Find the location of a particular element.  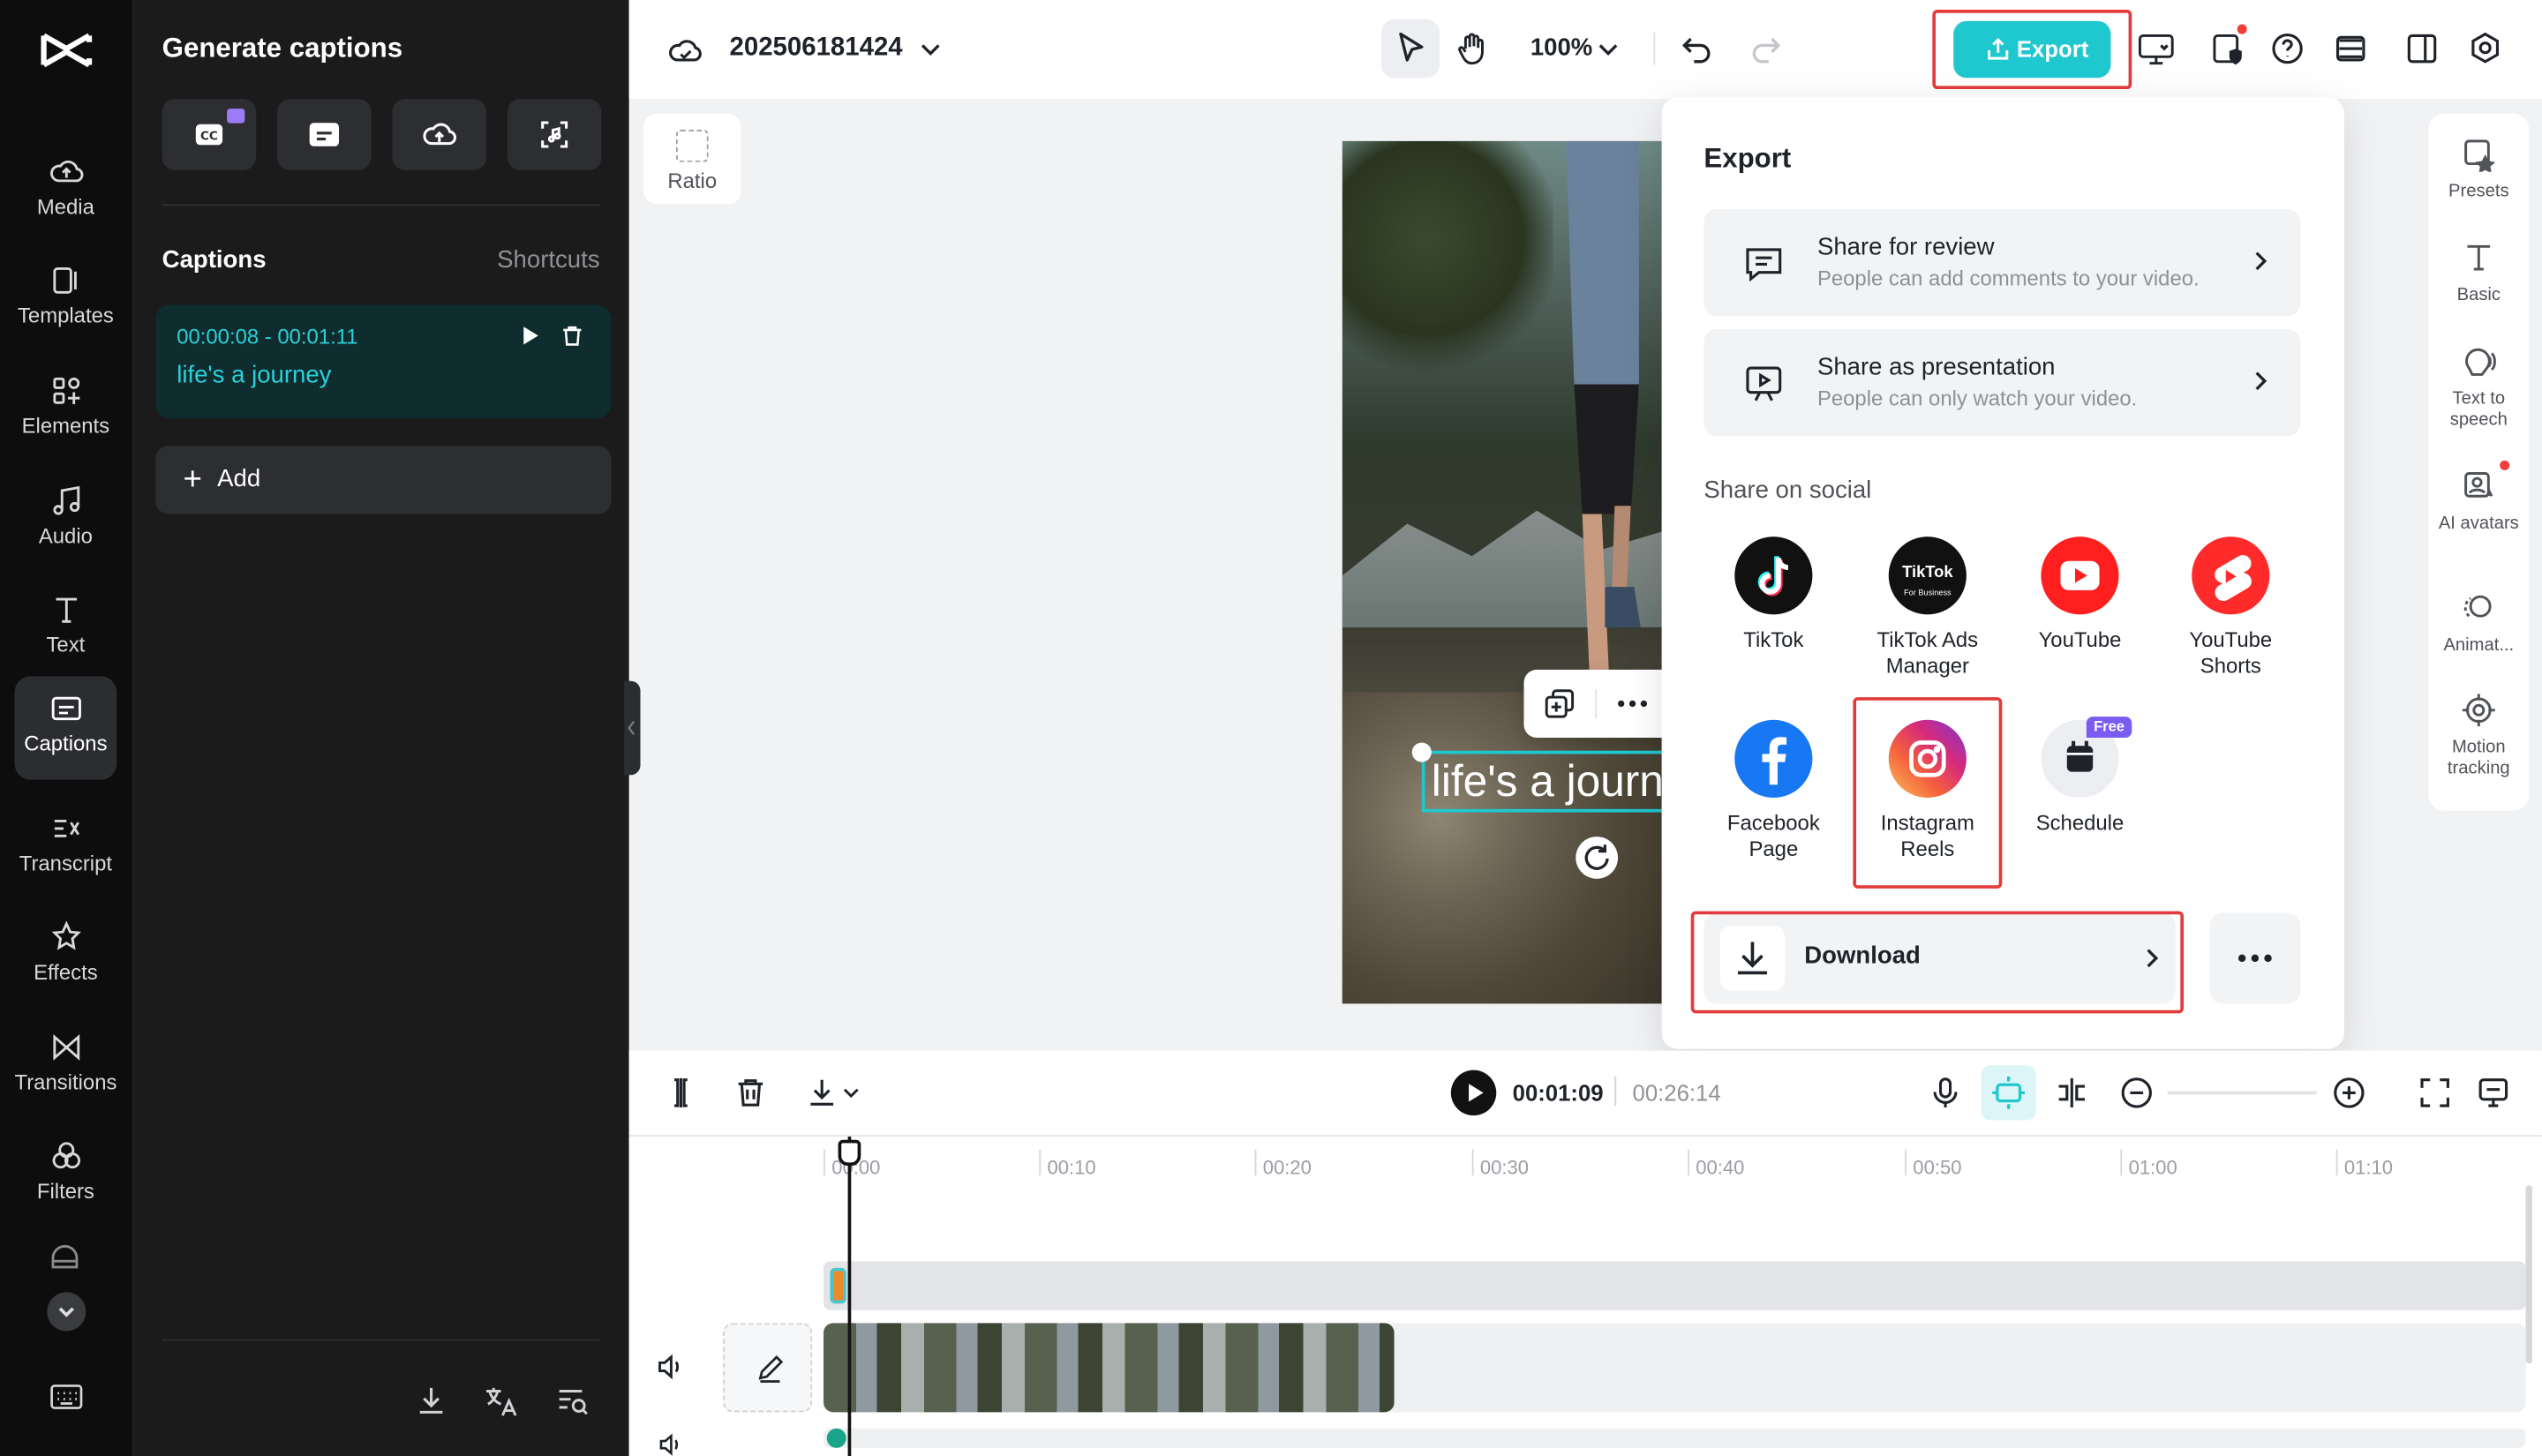

search-list-icon is located at coordinates (572, 1400).